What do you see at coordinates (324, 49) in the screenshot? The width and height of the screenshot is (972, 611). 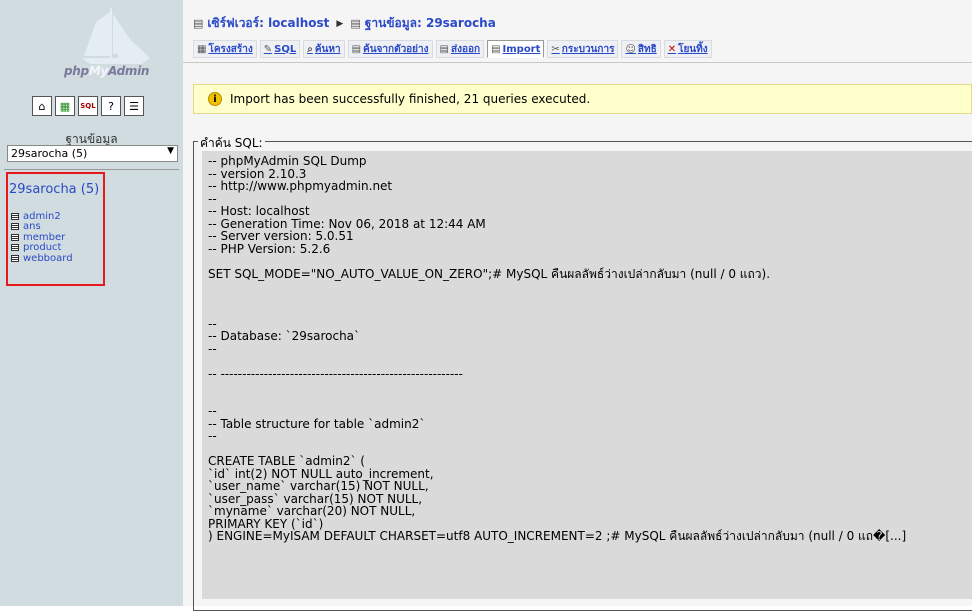 I see `tab-search: ⌕ ค้นหา` at bounding box center [324, 49].